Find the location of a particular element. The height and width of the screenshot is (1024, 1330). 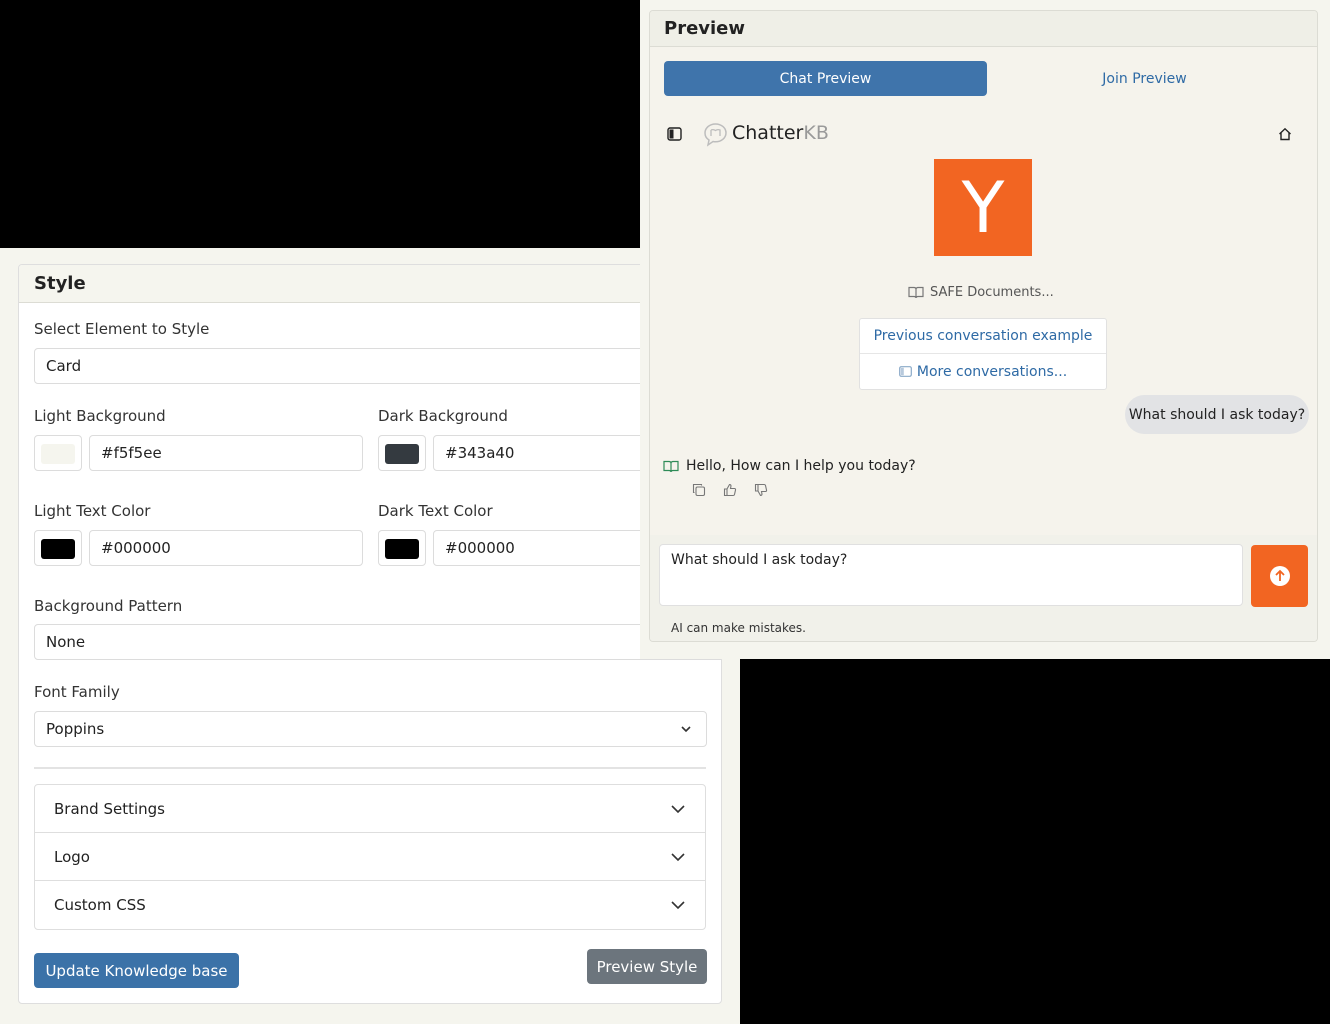

bot-message-actions is located at coordinates (730, 490).